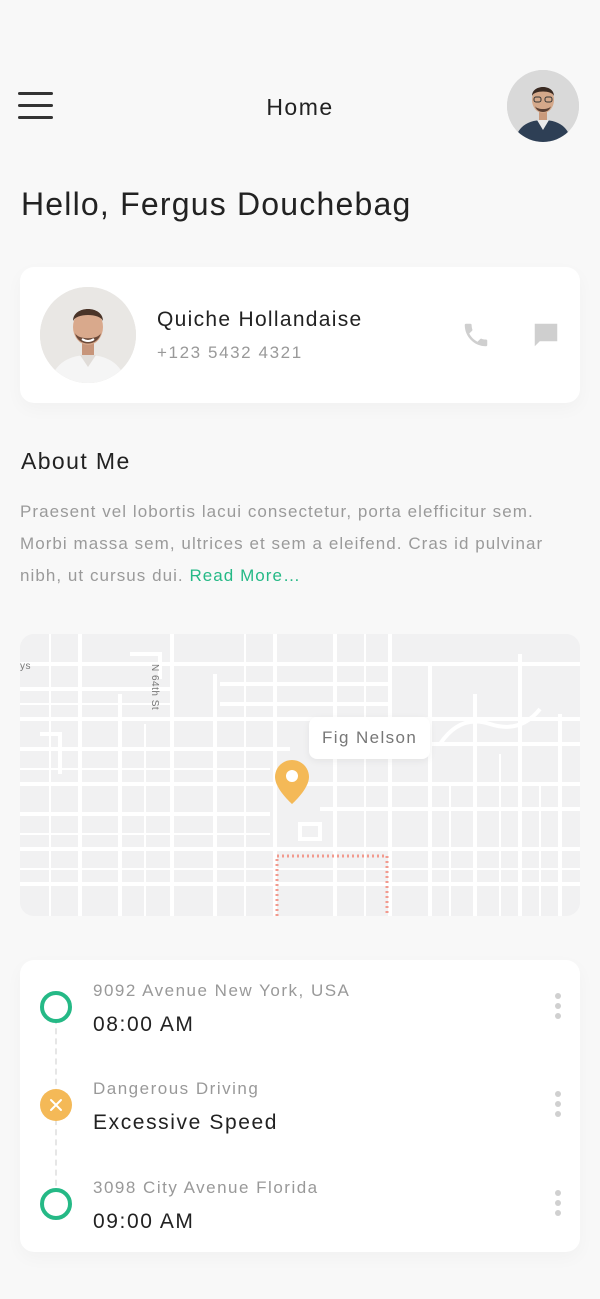 Image resolution: width=600 pixels, height=1299 pixels. I want to click on contact-avatar, so click(88, 335).